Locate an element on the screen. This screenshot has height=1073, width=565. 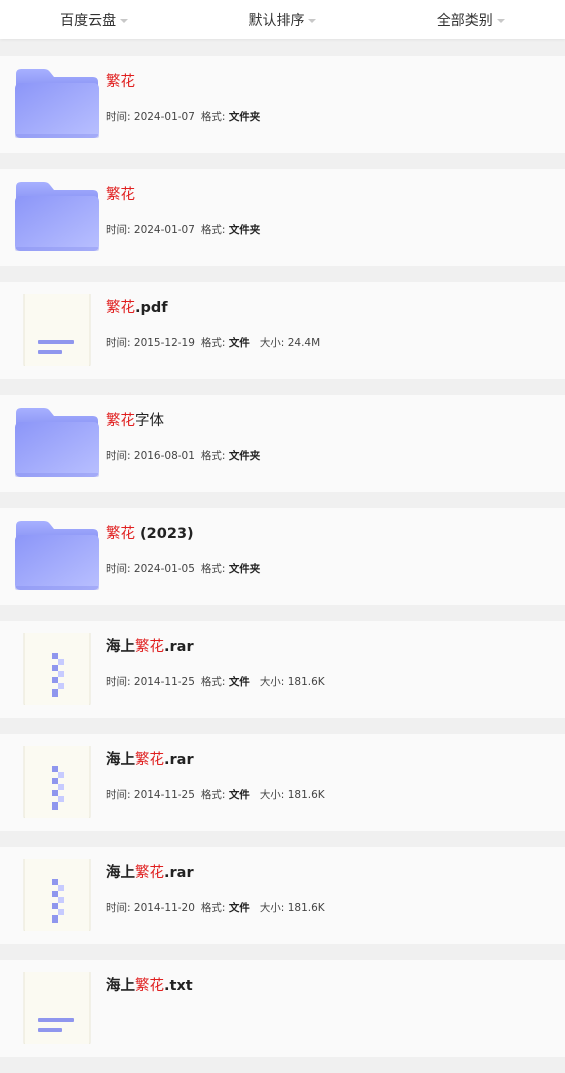
title-suffix: .pdf is located at coordinates (151, 308).